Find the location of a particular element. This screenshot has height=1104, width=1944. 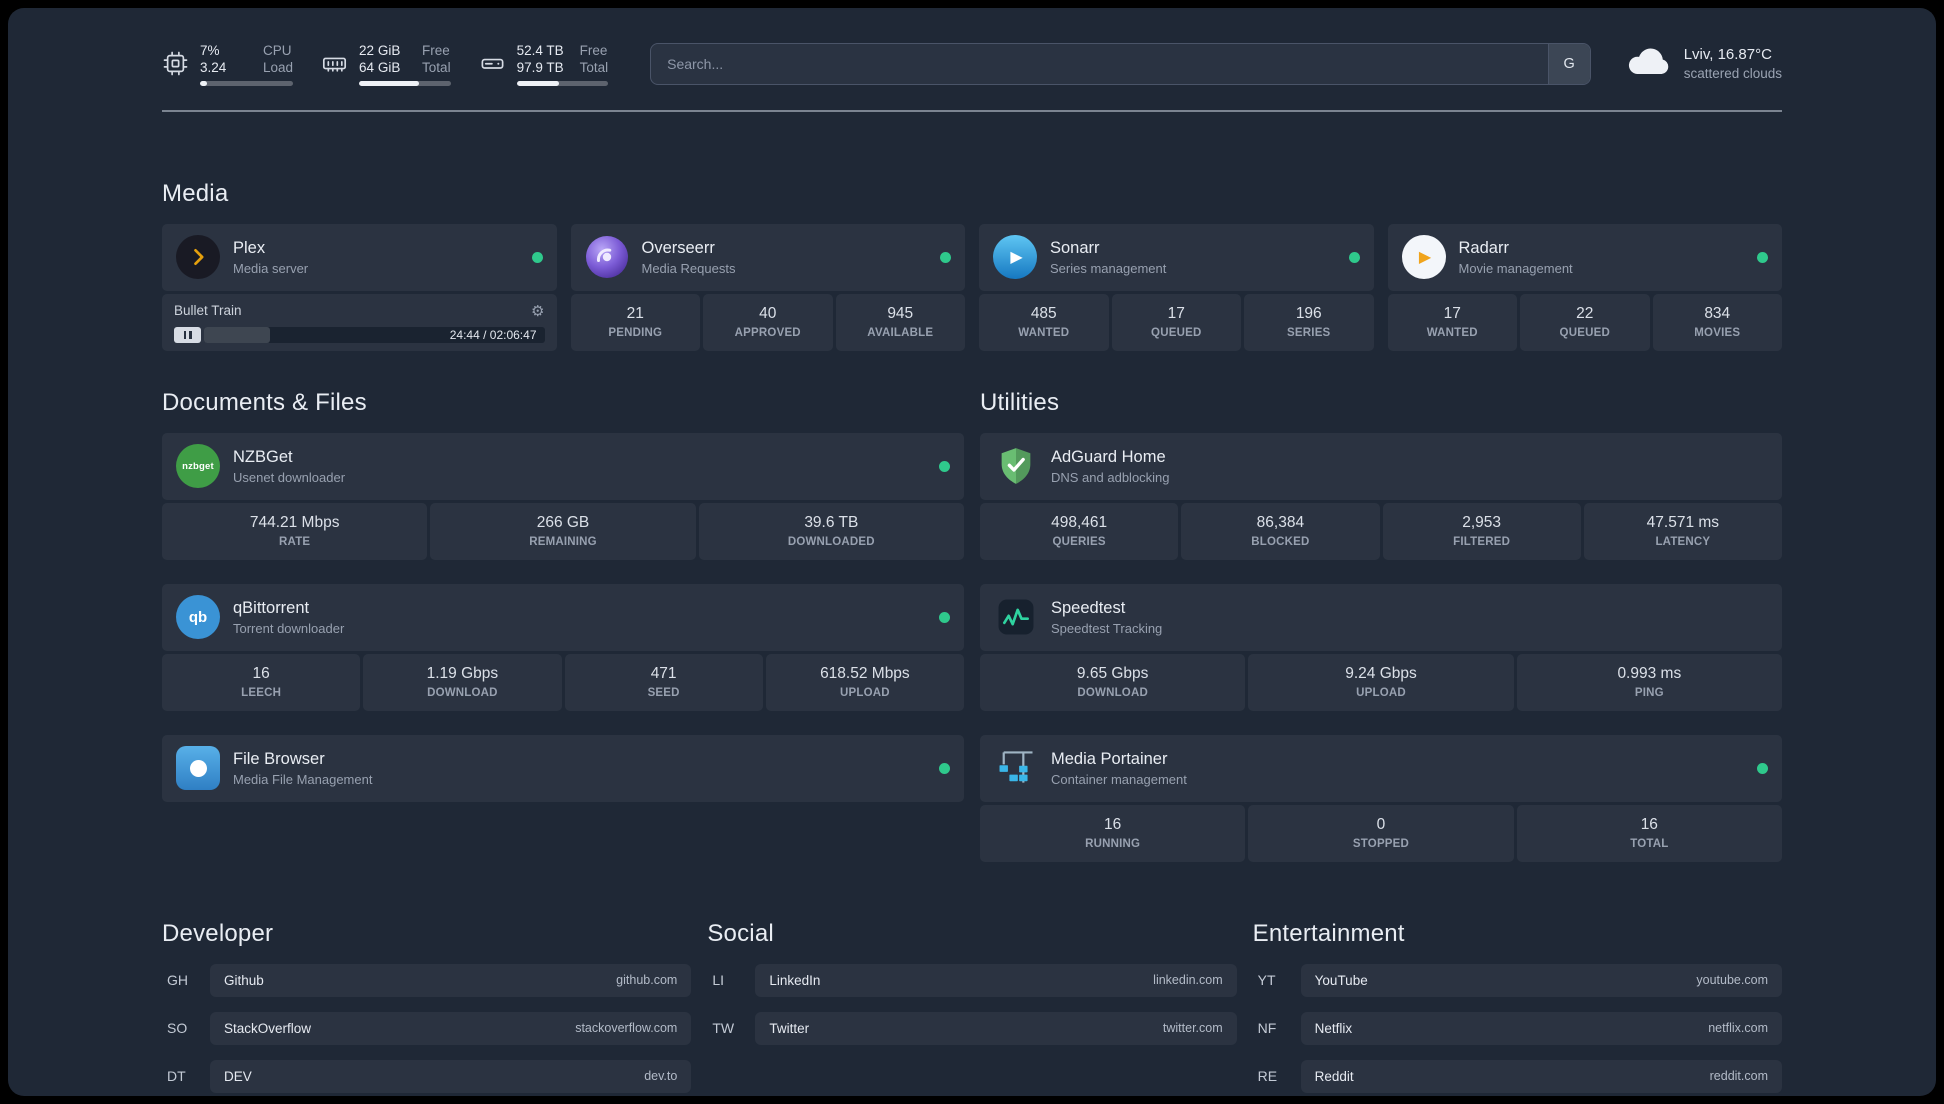

service-desc: Container management is located at coordinates (1119, 779).